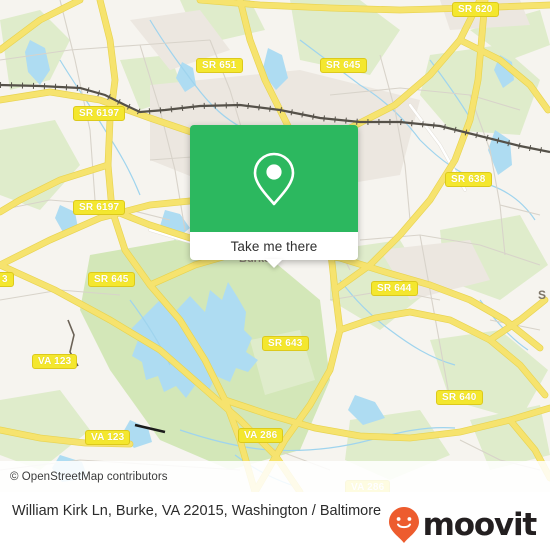  I want to click on map-pin-icon, so click(274, 178).